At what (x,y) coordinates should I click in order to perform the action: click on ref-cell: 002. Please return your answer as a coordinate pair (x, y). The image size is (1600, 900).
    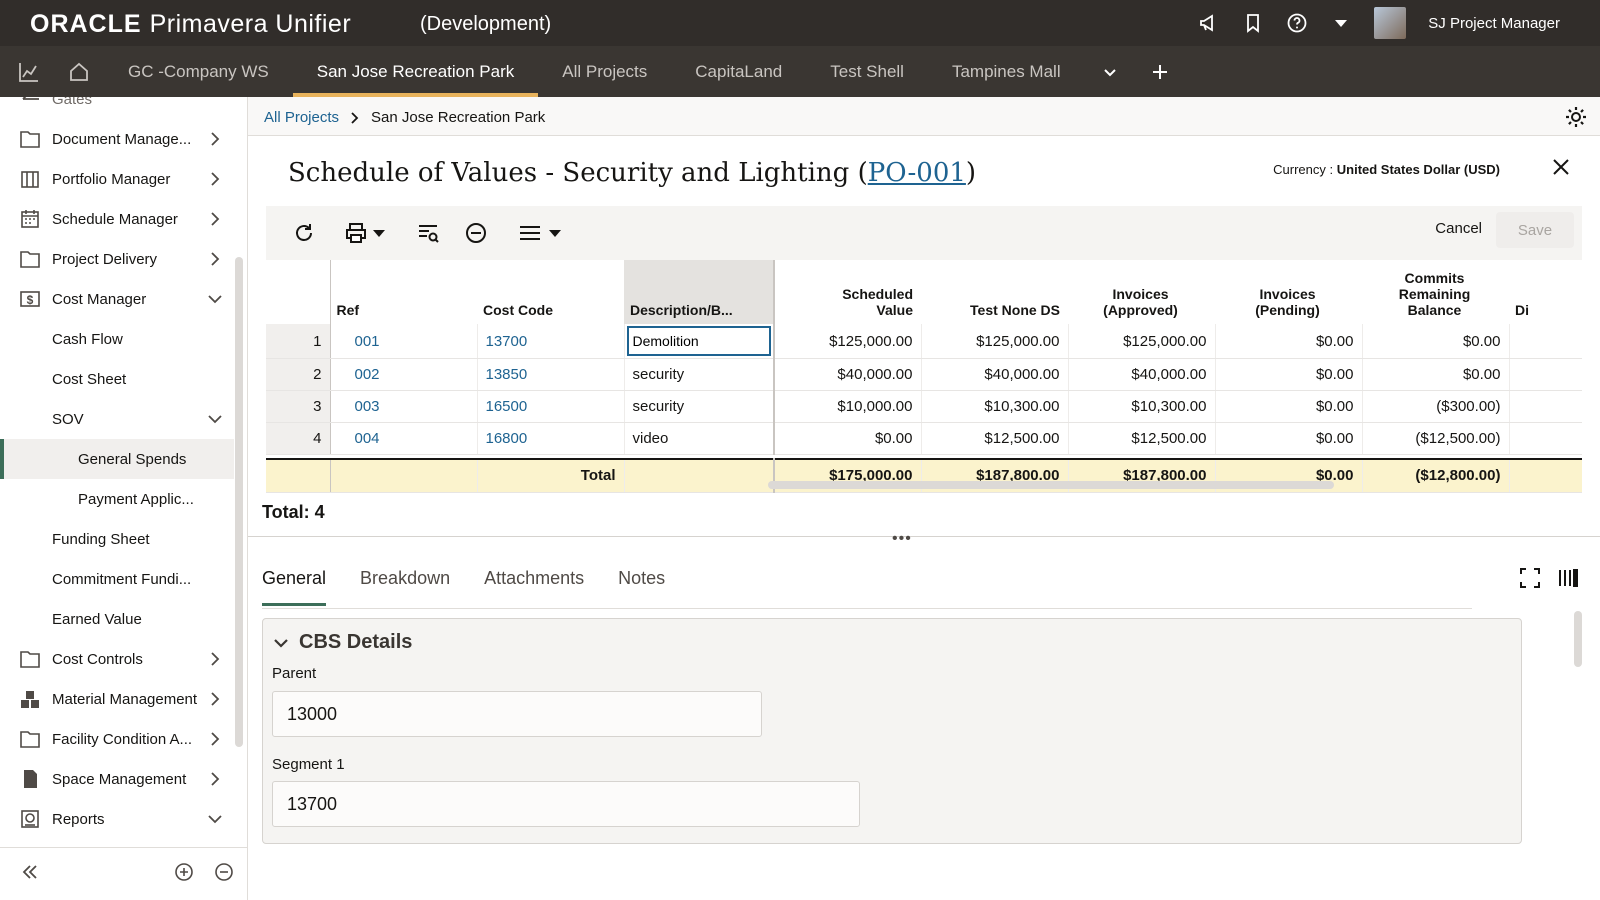
    Looking at the image, I should click on (404, 374).